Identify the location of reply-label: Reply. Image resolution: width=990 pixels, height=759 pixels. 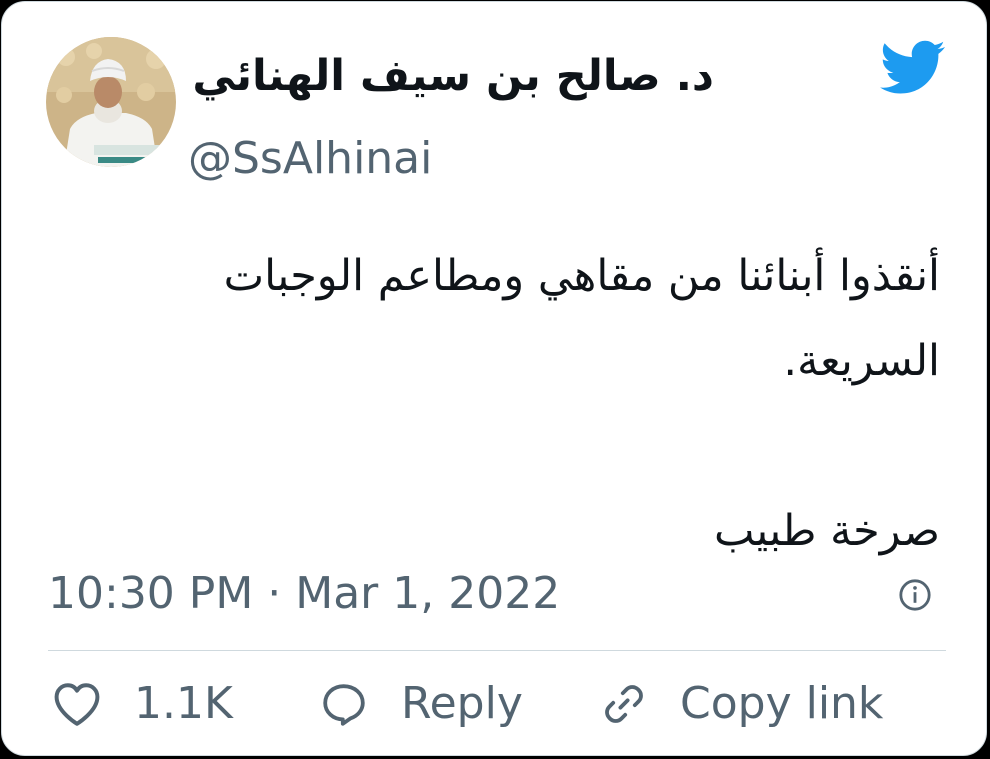
(462, 703).